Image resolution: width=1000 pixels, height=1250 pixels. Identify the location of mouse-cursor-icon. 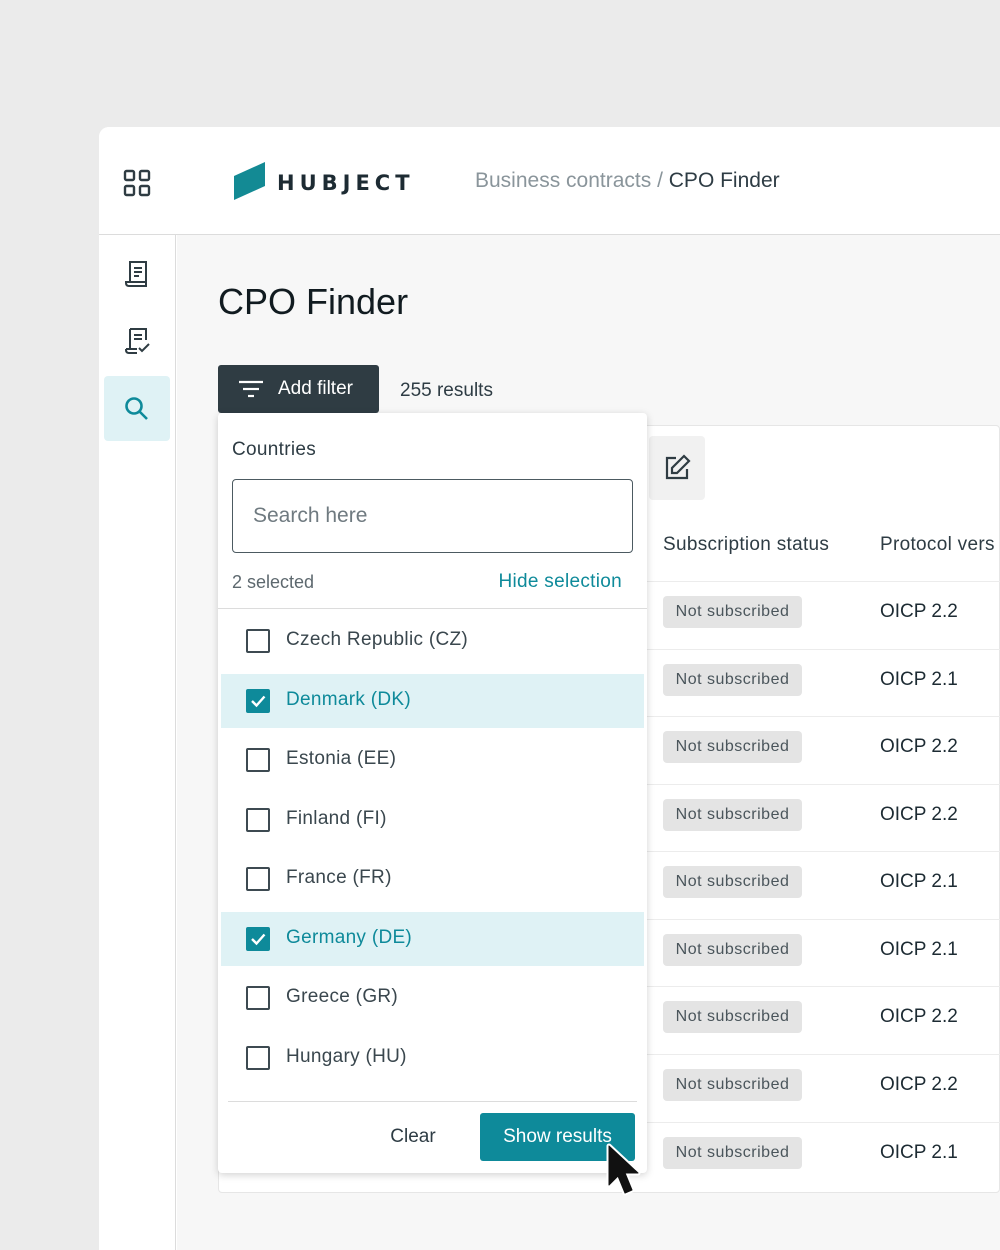
(623, 1169).